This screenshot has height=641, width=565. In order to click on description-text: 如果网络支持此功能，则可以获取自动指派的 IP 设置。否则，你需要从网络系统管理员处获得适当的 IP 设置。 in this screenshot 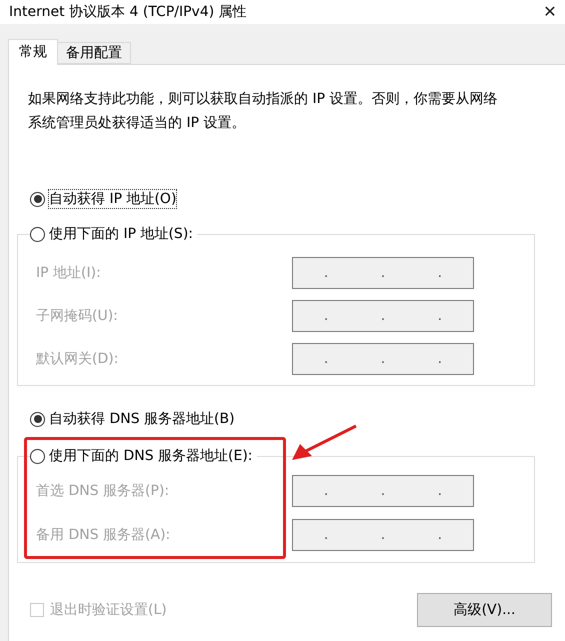, I will do `click(263, 111)`.